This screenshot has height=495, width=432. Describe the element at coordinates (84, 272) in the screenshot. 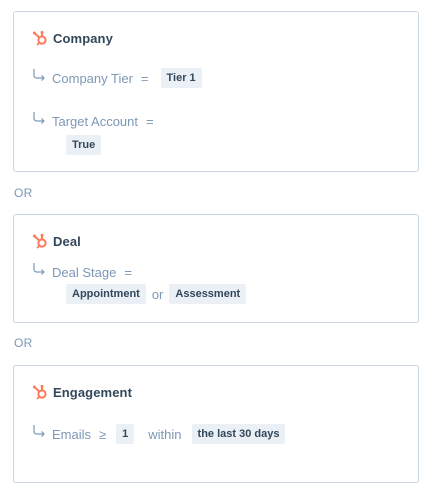

I see `condition-property: Deal Stage` at that location.